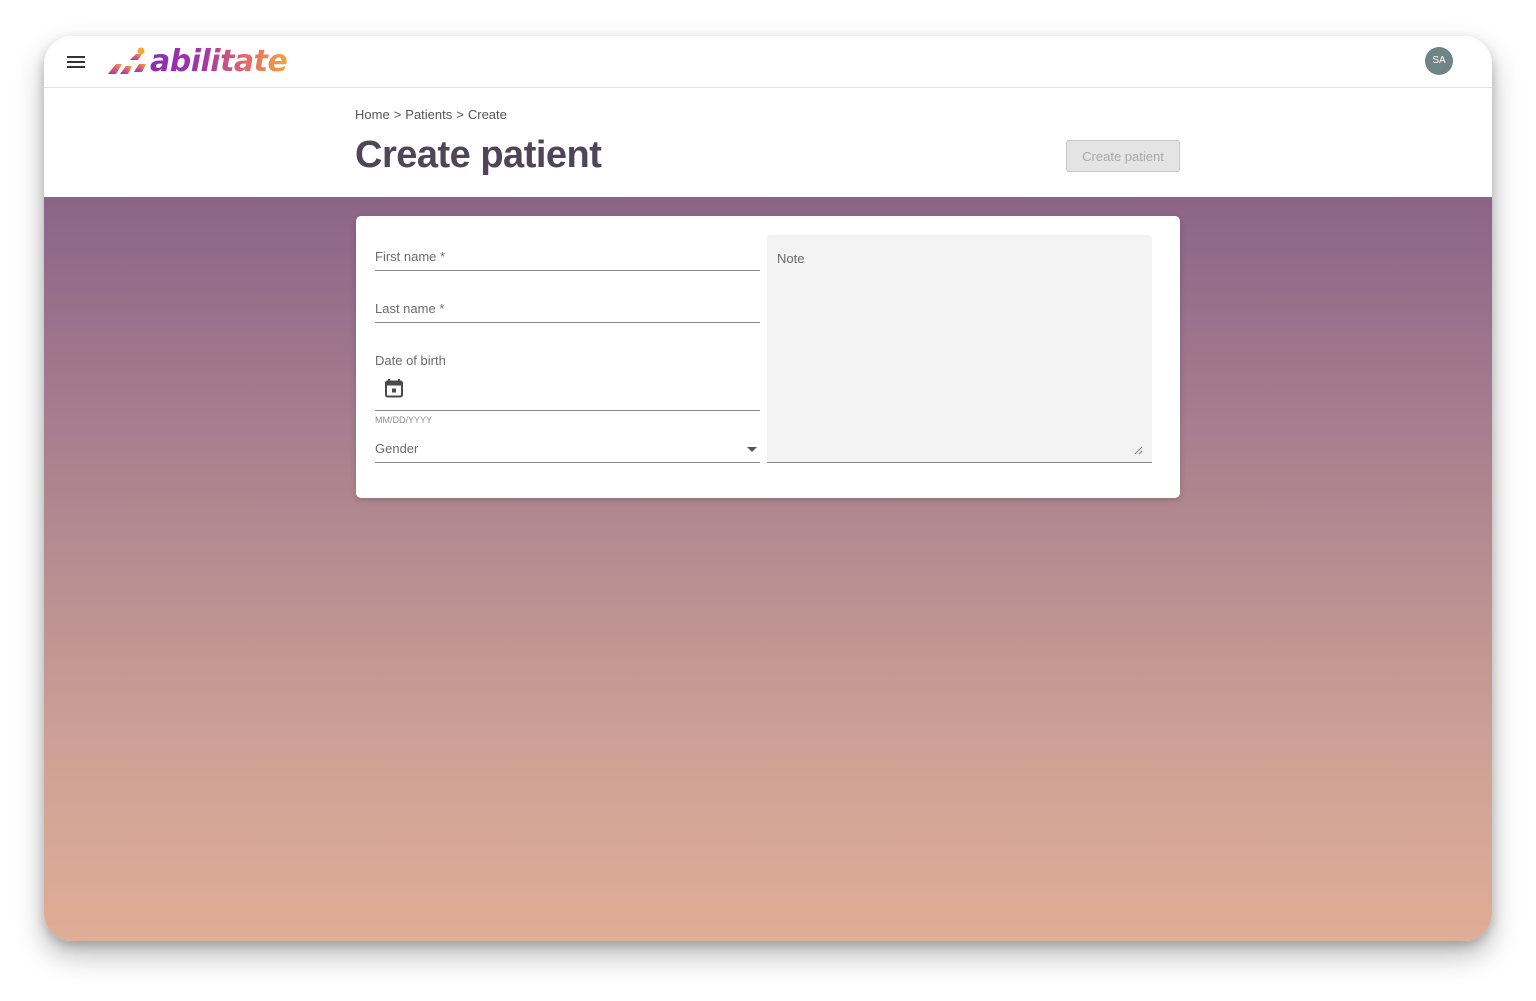  I want to click on brand-logo-mark-icon, so click(127, 60).